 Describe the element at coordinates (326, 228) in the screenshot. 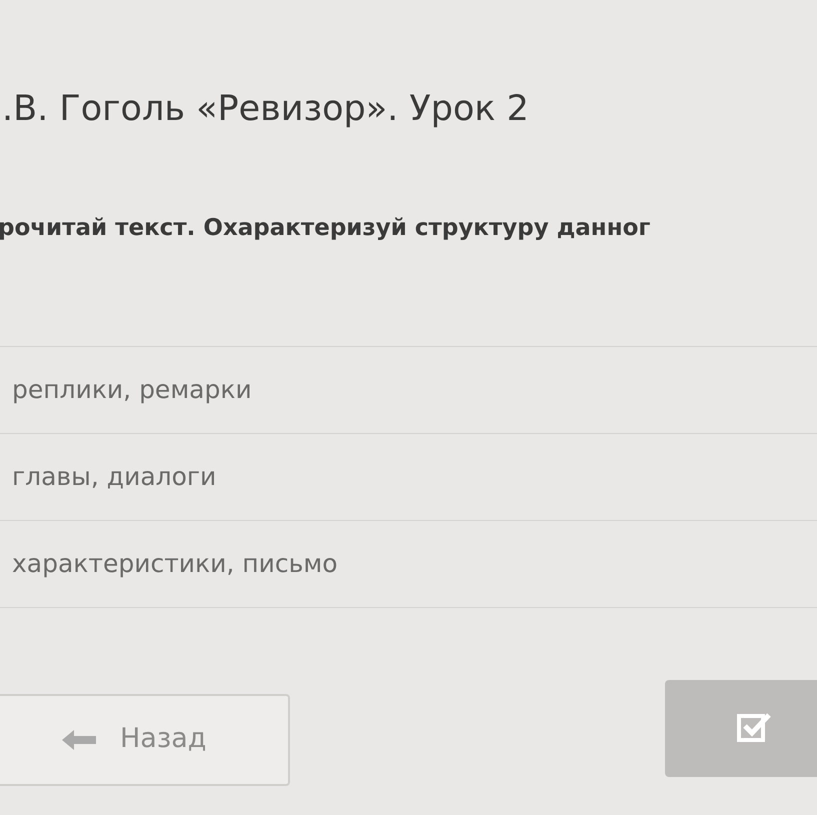

I see `question-text: рочитай текст. Охарактеризуй структуру данног` at that location.